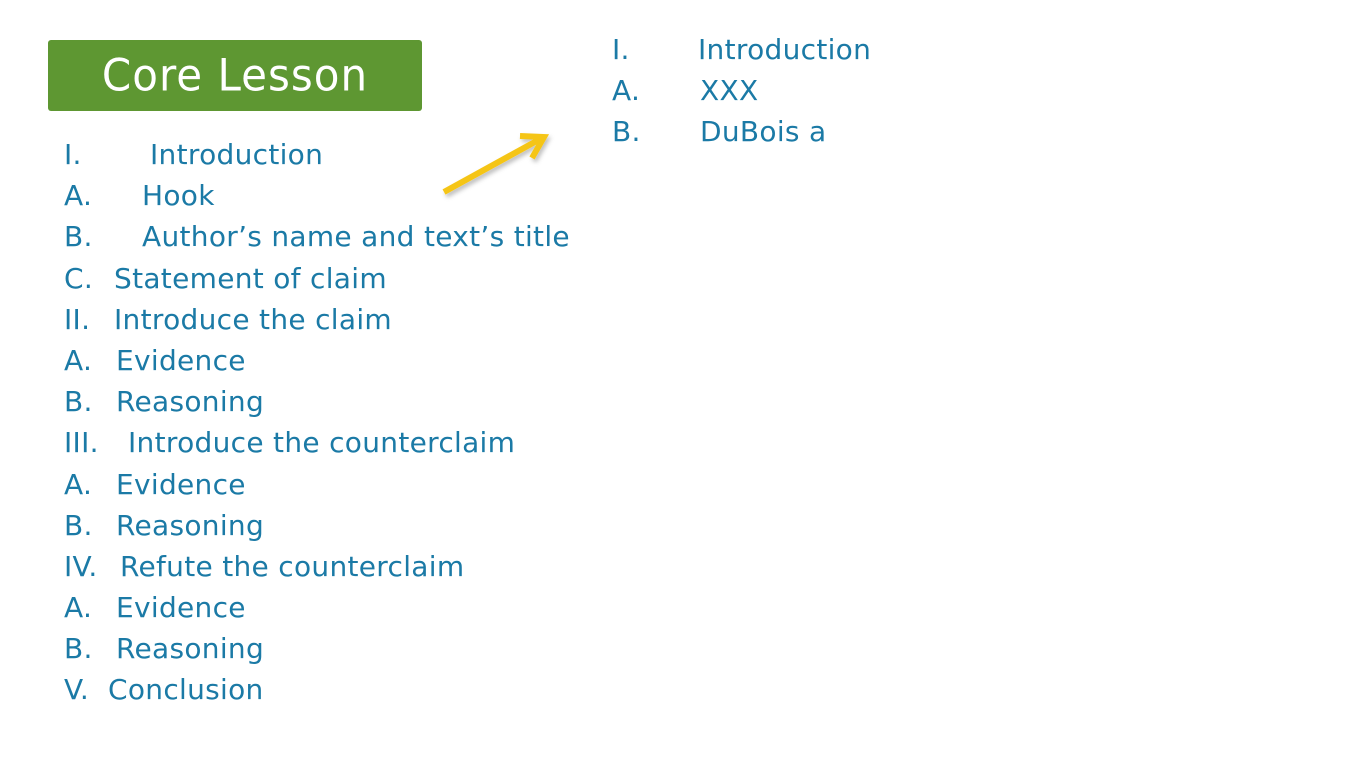  What do you see at coordinates (317, 689) in the screenshot?
I see `outline-item: V. Conclusion` at bounding box center [317, 689].